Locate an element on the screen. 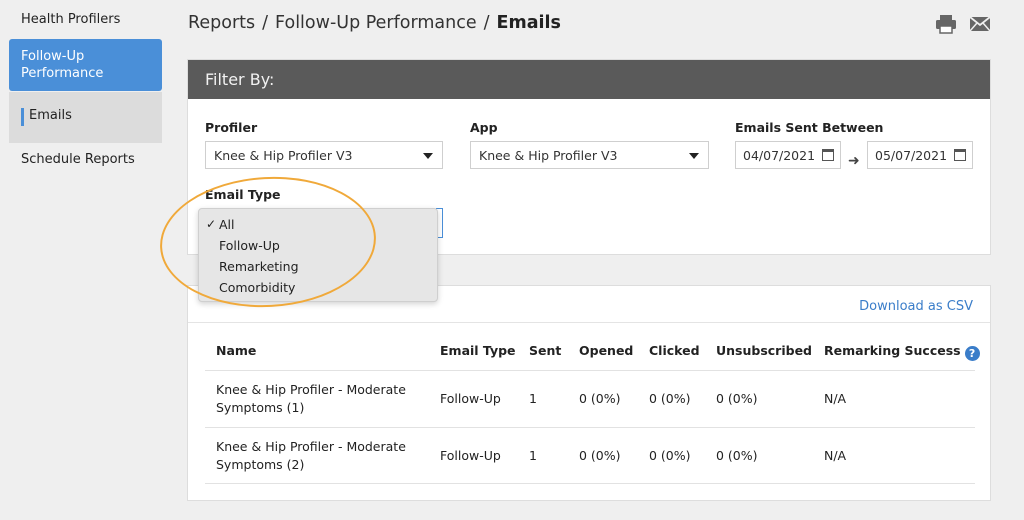 This screenshot has height=520, width=1024. breadcrumb-follow-up-performance: Follow-Up Performance is located at coordinates (376, 23).